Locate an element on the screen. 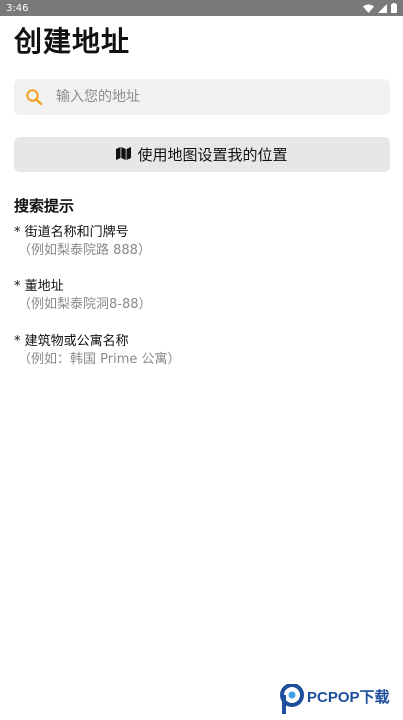  use-map-button: 使用地图设置我的位置 is located at coordinates (202, 154).